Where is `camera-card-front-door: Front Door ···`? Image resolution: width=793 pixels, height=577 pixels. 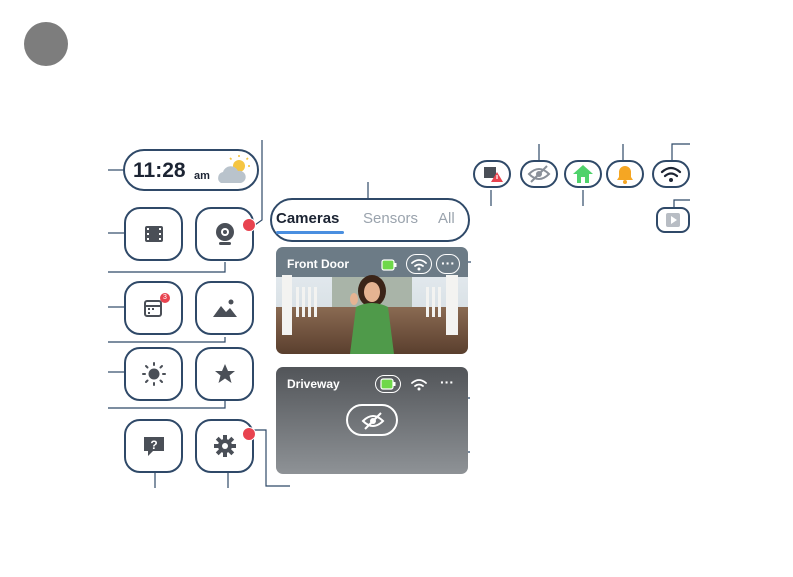
camera-card-front-door: Front Door ··· is located at coordinates (372, 300).